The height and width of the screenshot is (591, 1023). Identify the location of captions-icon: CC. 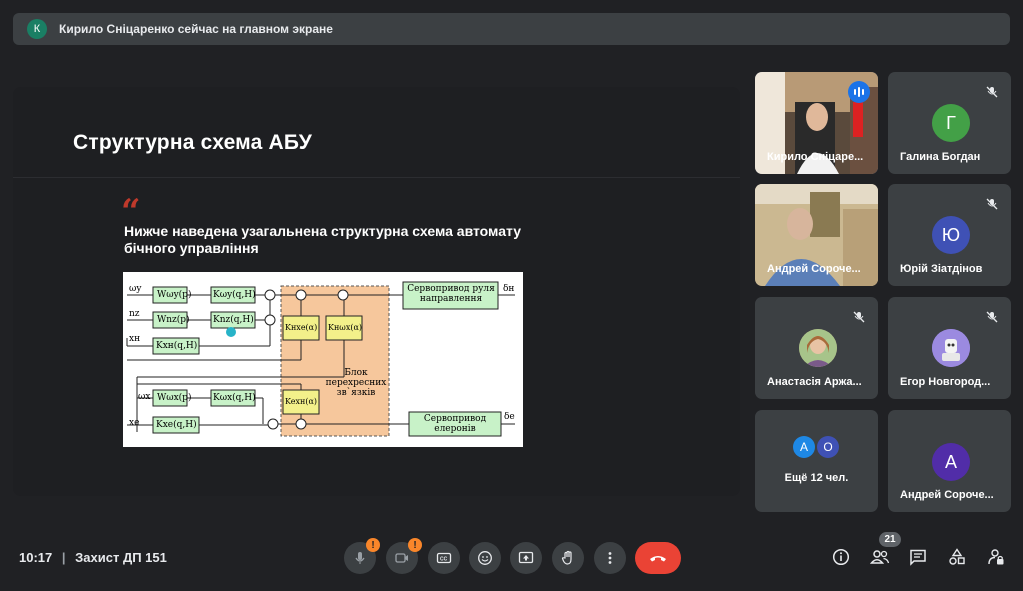
(444, 558).